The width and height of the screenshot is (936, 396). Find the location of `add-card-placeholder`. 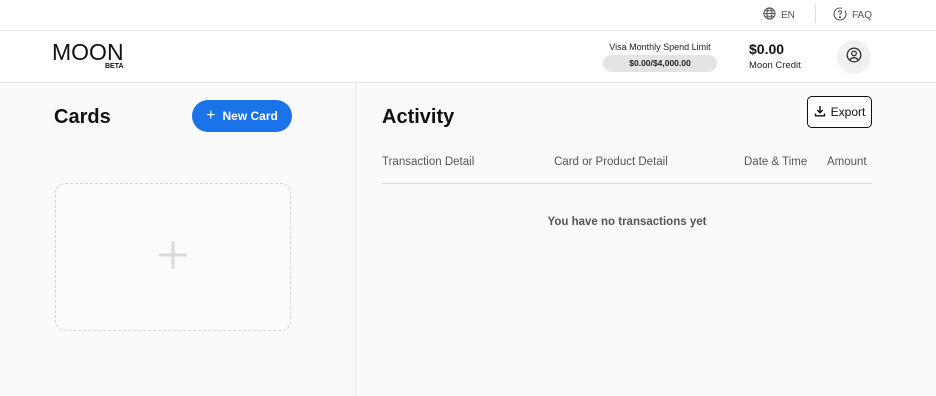

add-card-placeholder is located at coordinates (173, 257).